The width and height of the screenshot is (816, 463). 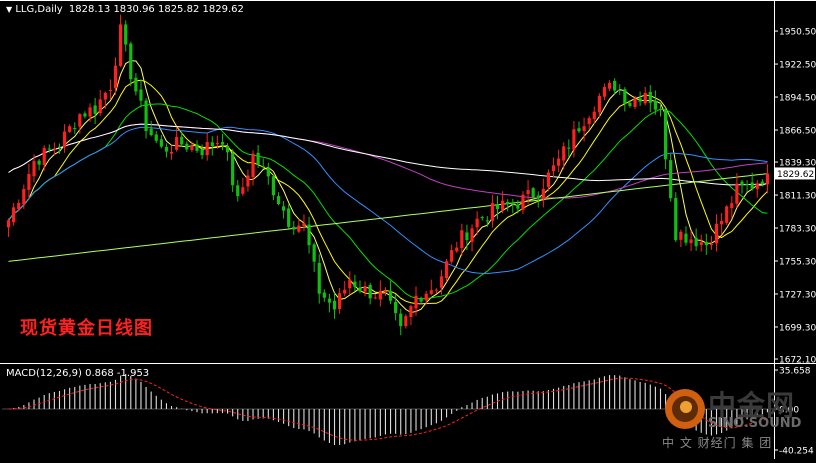 What do you see at coordinates (797, 99) in the screenshot?
I see `price-tick-label: 1894.50` at bounding box center [797, 99].